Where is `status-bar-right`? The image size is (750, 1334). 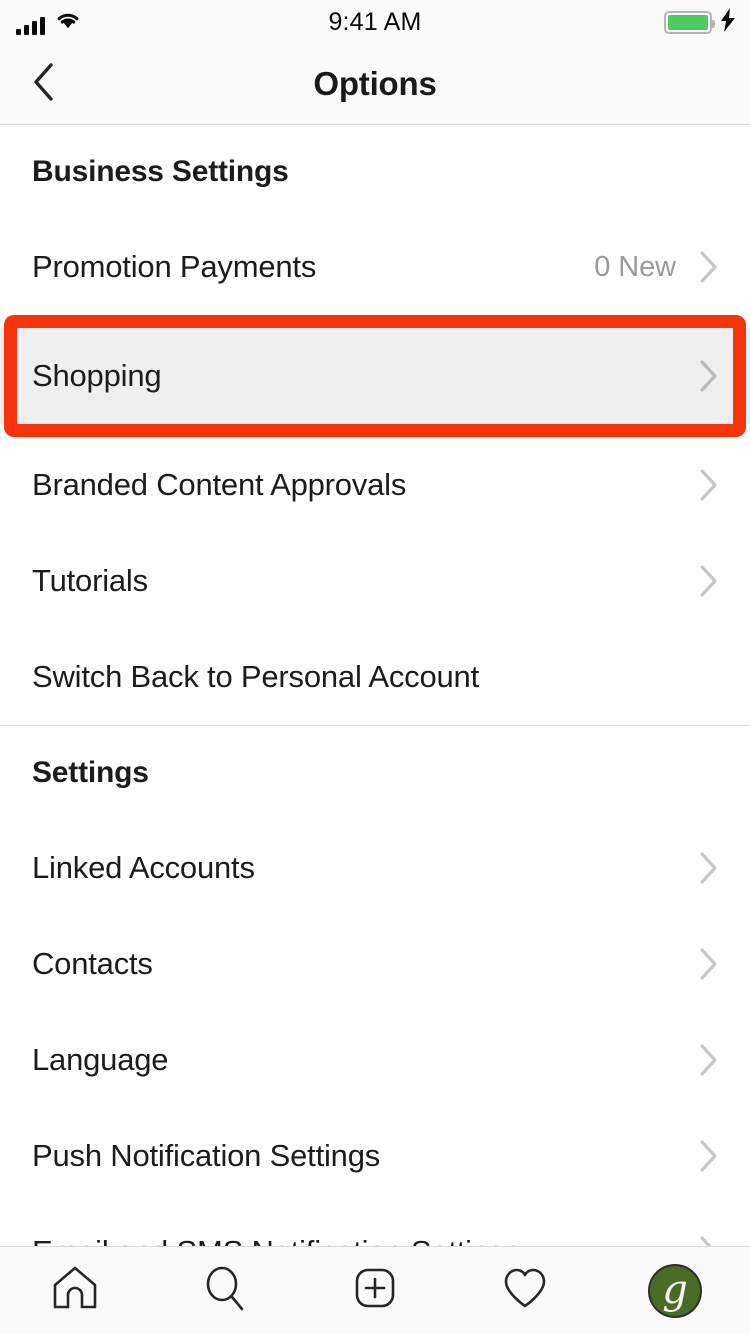
status-bar-right is located at coordinates (700, 22).